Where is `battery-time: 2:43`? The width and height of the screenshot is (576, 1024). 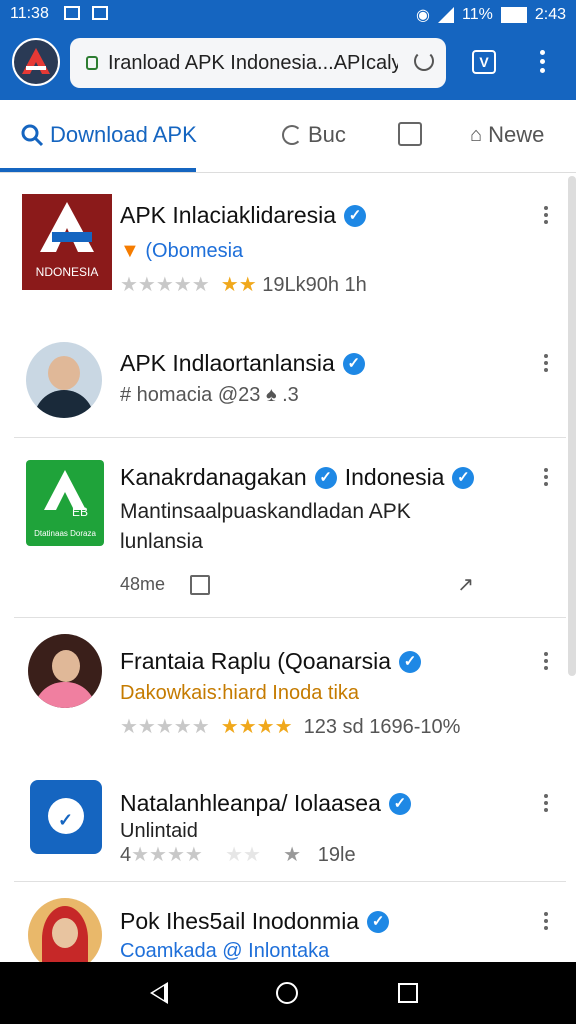
battery-time: 2:43 is located at coordinates (550, 14).